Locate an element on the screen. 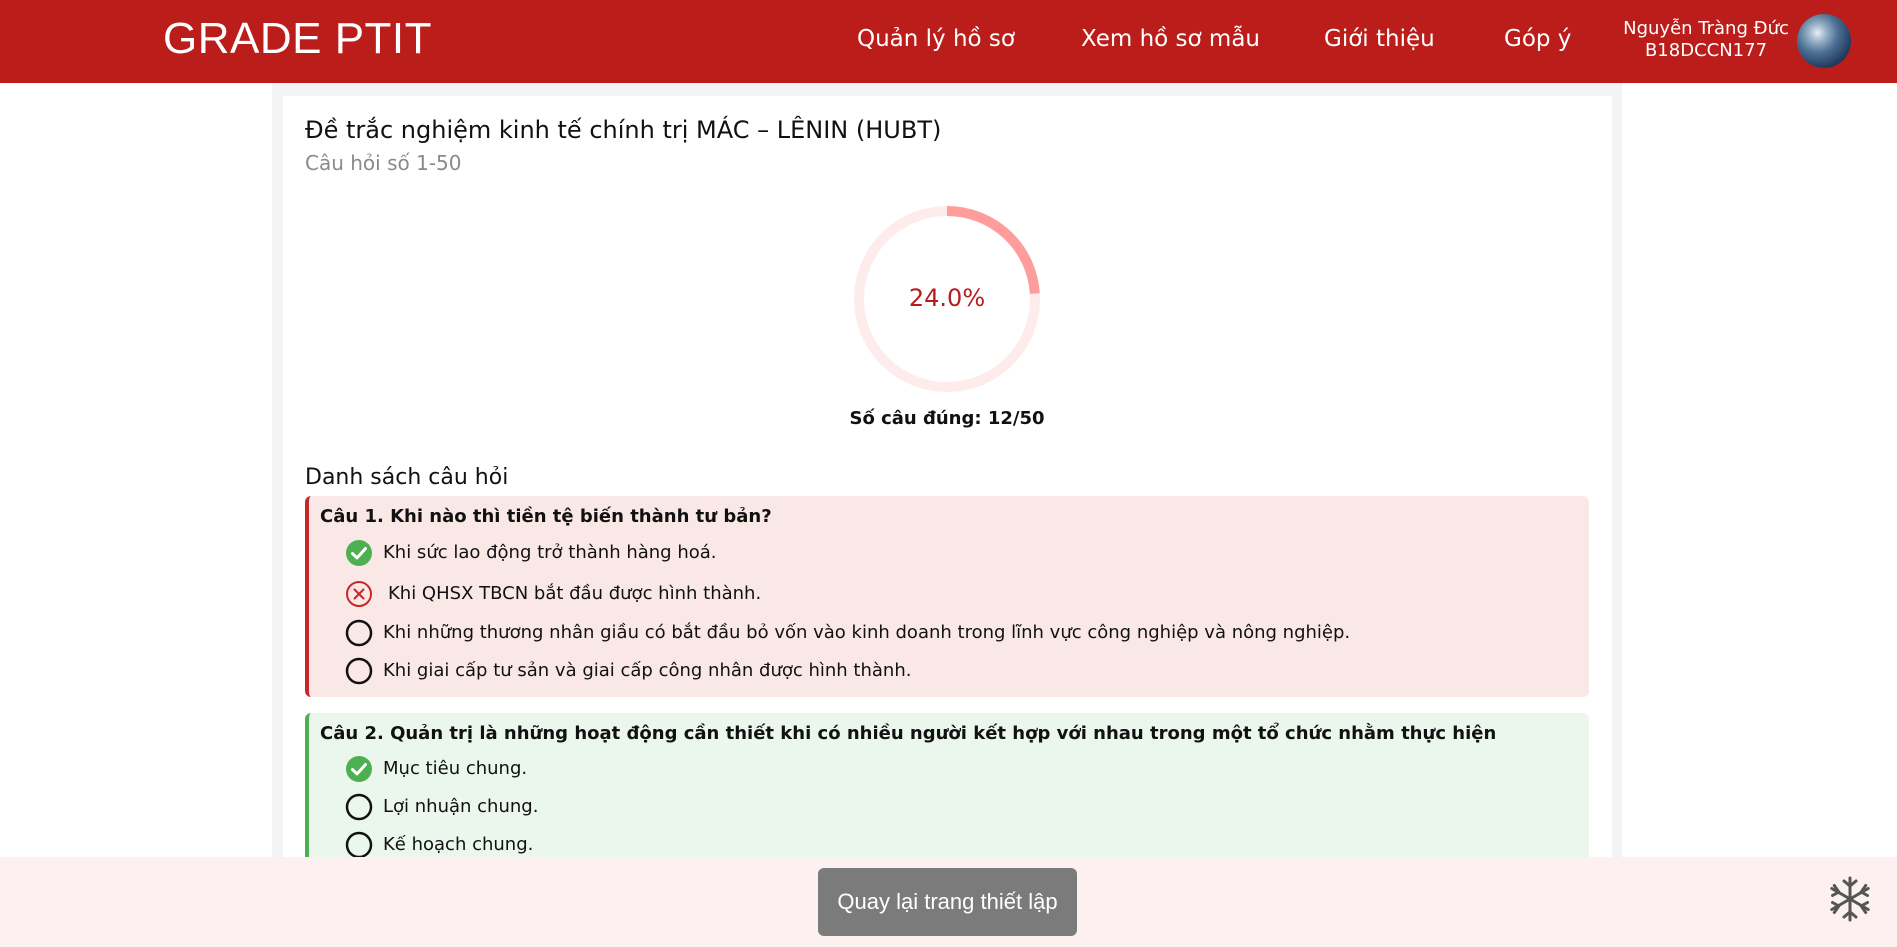 This screenshot has width=1897, height=947. answer-text: Khi sức lao động trở thành hàng hoá. is located at coordinates (550, 552).